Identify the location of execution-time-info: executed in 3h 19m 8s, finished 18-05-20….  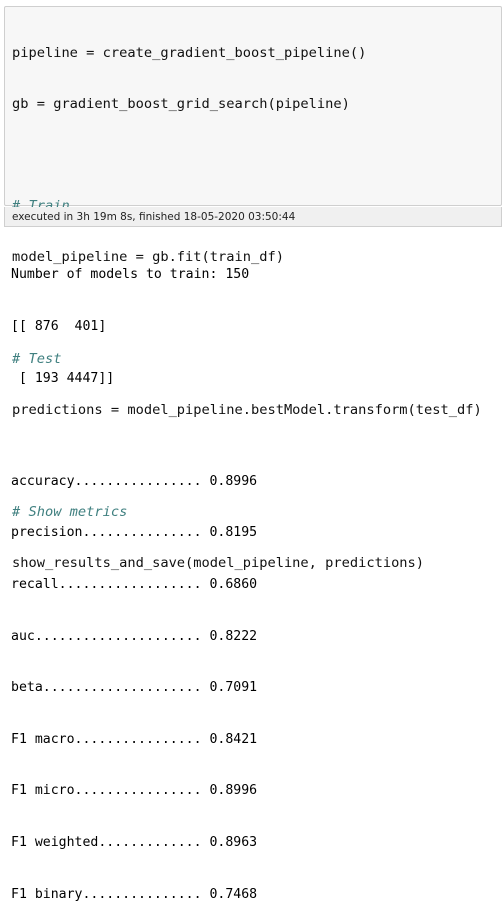
(253, 217).